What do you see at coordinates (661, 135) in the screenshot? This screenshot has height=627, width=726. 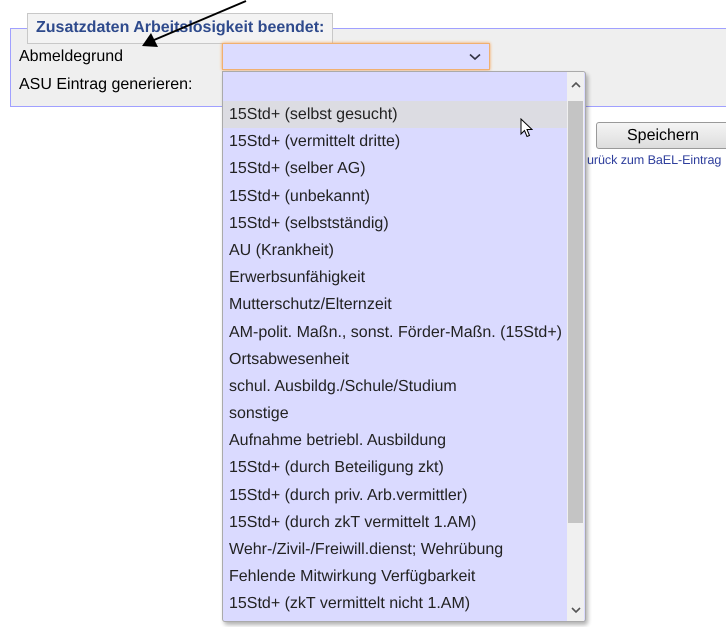 I see `save-button: Speichern` at bounding box center [661, 135].